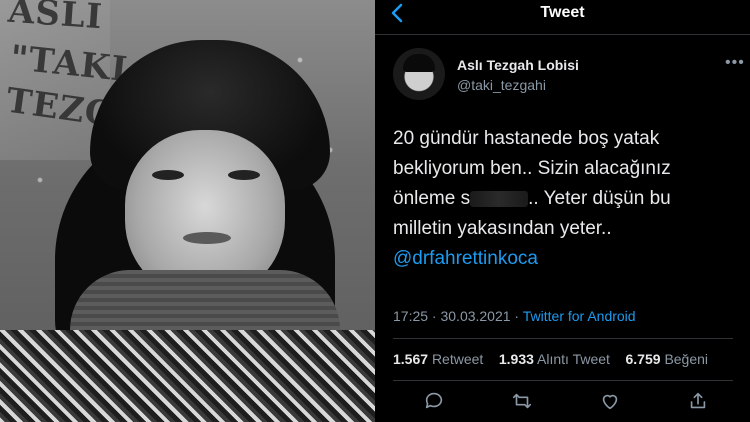 Image resolution: width=750 pixels, height=422 pixels. I want to click on heart-icon, so click(612, 403).